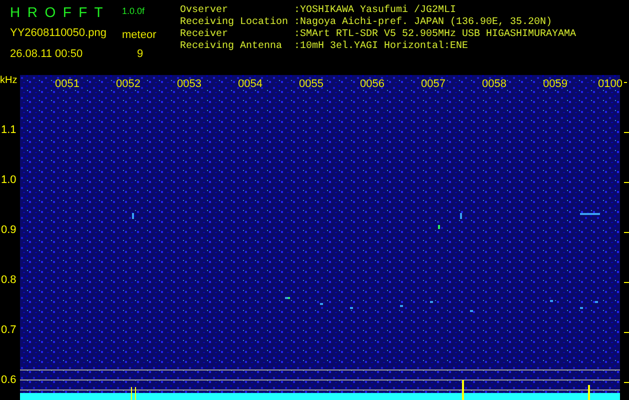 Image resolution: width=629 pixels, height=400 pixels. Describe the element at coordinates (58, 13) in the screenshot. I see `app-title: H R O F F T` at that location.